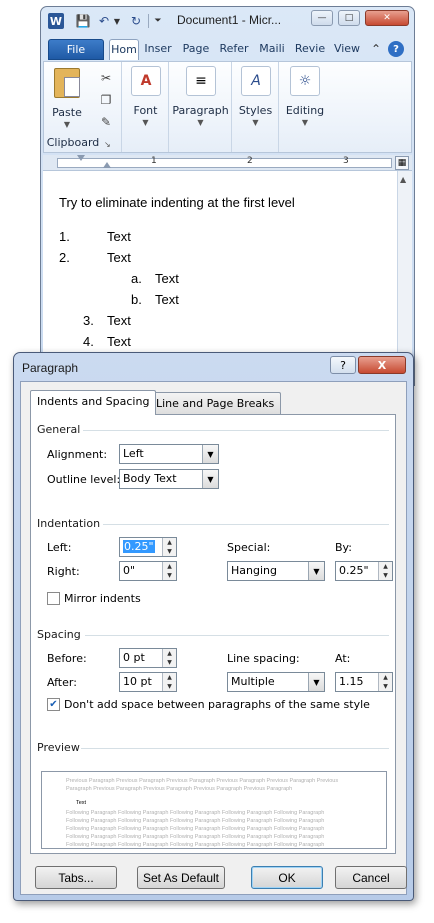  Describe the element at coordinates (53, 704) in the screenshot. I see `dont-add-space-checkbox: ✔` at that location.